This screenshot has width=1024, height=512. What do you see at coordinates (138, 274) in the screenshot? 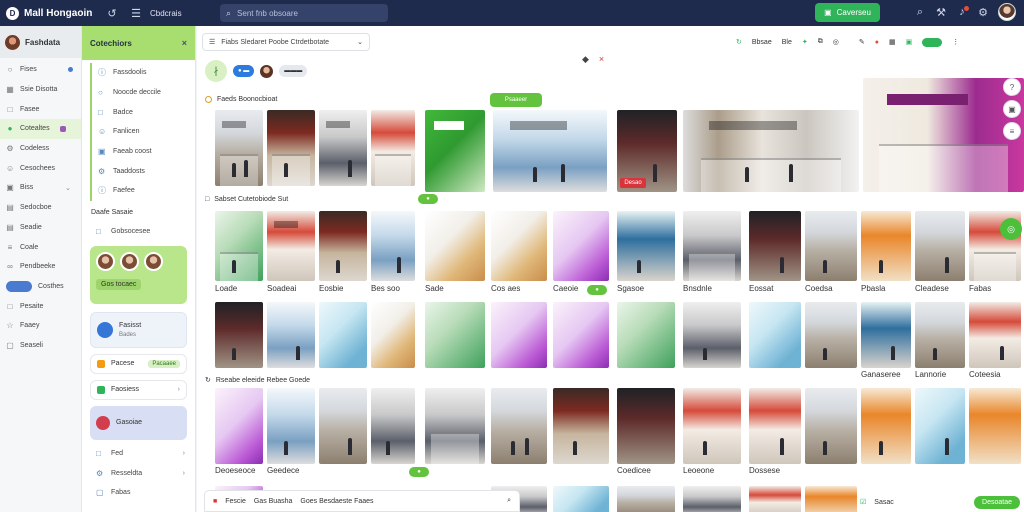
I see `team-card: Gos tocaec` at bounding box center [138, 274].